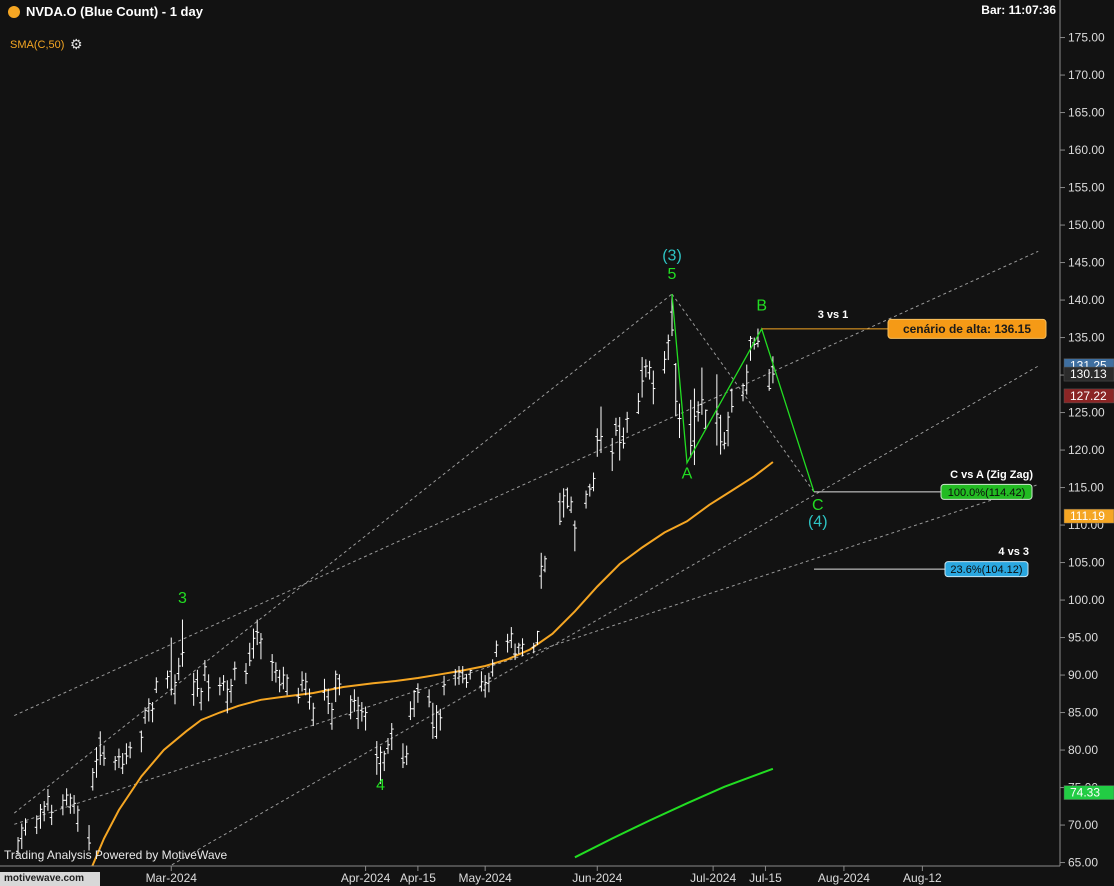 The image size is (1114, 886). I want to click on price-axis-label: 125.00, so click(1086, 413).